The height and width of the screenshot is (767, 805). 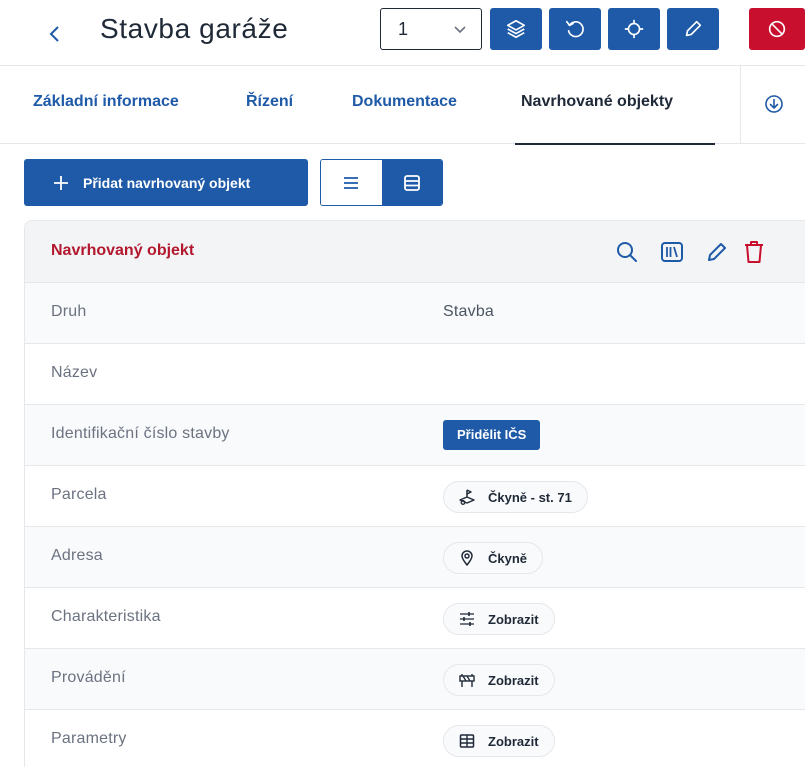 I want to click on active-tab-indicator, so click(x=615, y=144).